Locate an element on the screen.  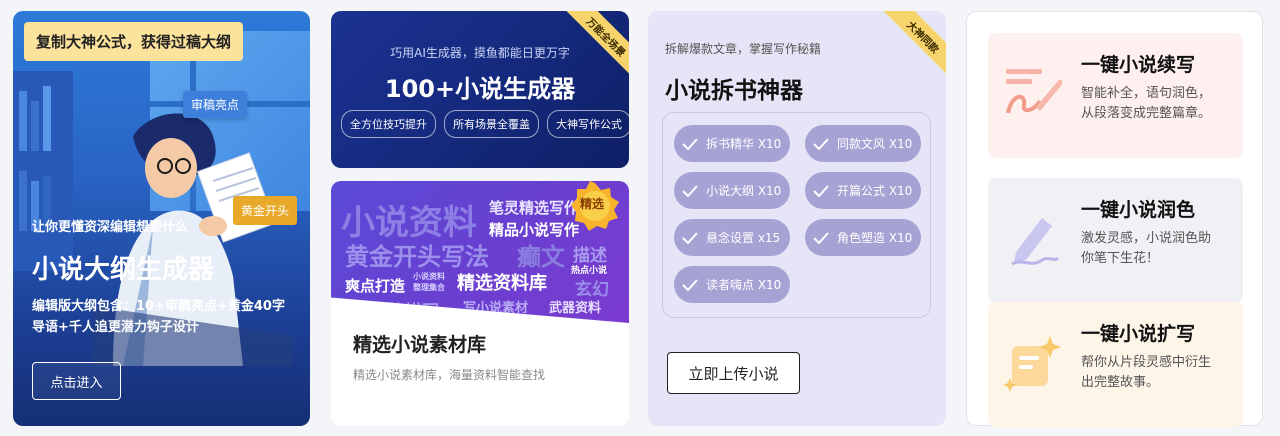
sparkle-note-icon is located at coordinates (1032, 364).